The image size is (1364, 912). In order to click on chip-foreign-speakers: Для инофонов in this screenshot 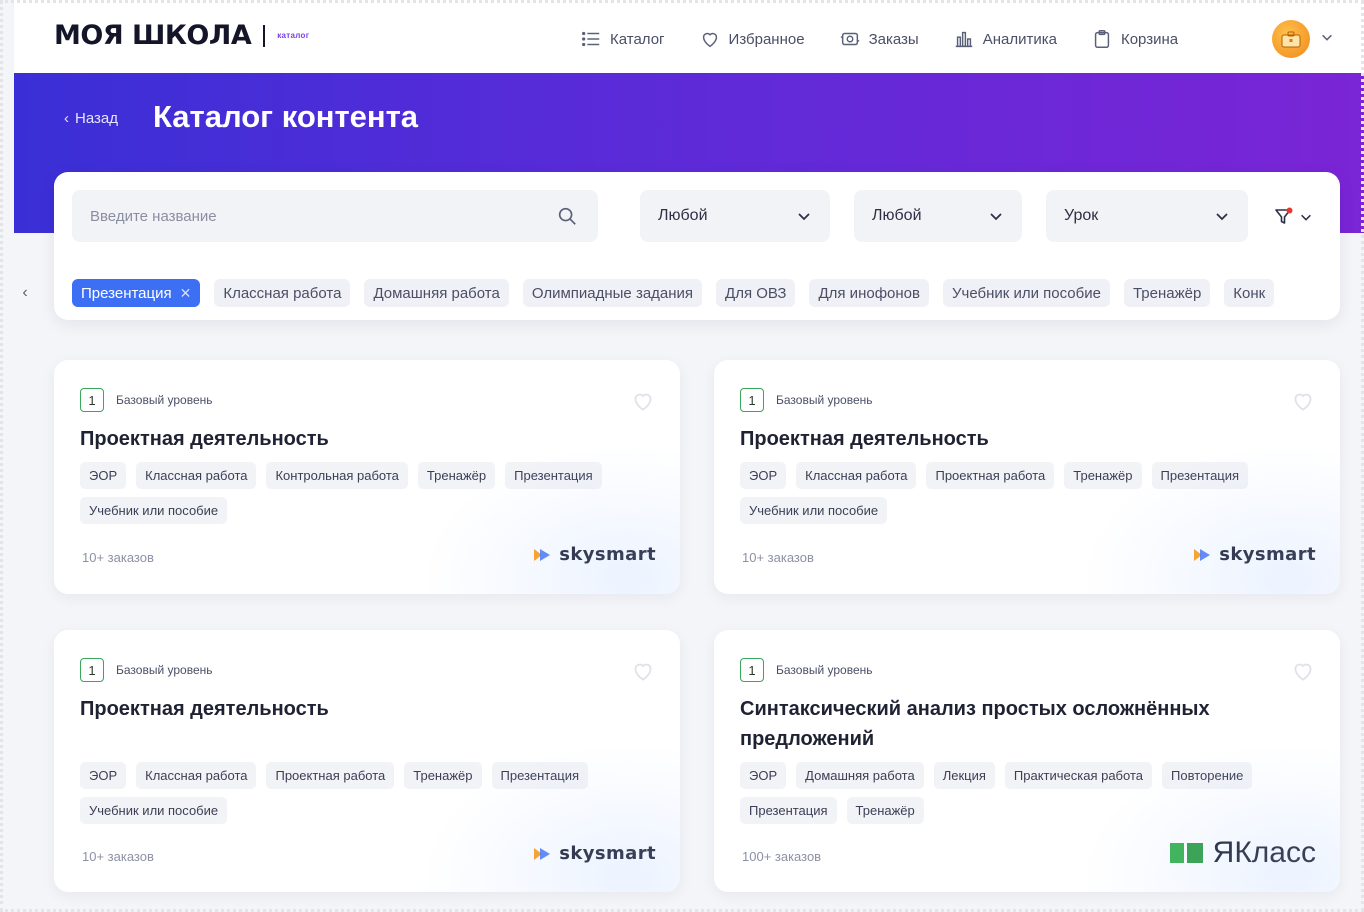, I will do `click(869, 293)`.